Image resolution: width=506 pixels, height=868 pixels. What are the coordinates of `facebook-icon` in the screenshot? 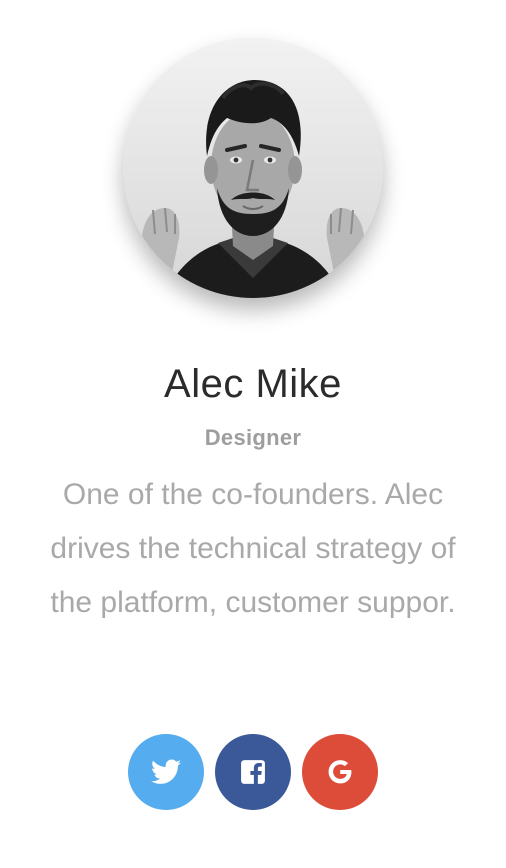 It's located at (253, 772).